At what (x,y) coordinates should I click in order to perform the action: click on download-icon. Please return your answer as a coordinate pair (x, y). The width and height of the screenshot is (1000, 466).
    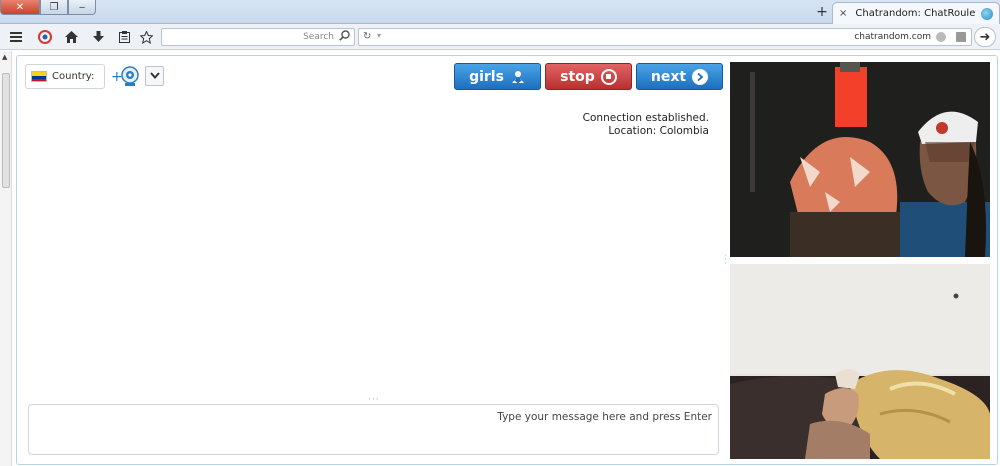
    Looking at the image, I should click on (98, 37).